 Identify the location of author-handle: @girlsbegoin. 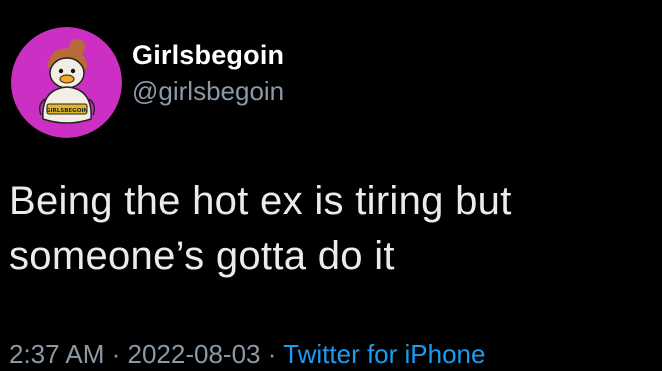
(208, 91).